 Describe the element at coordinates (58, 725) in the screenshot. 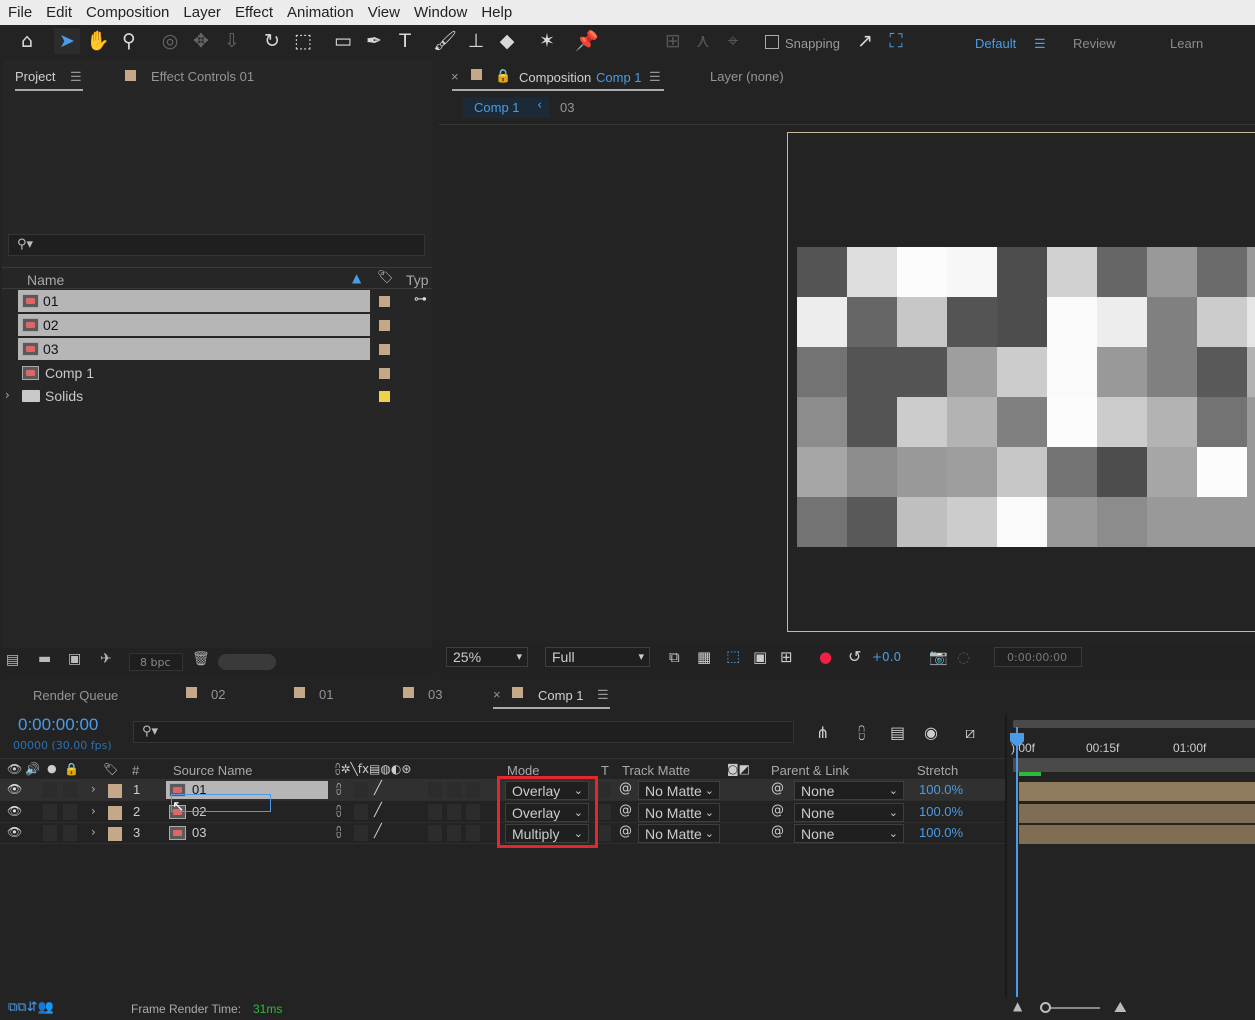

I see `current-time-display: 0:00:00:00` at that location.